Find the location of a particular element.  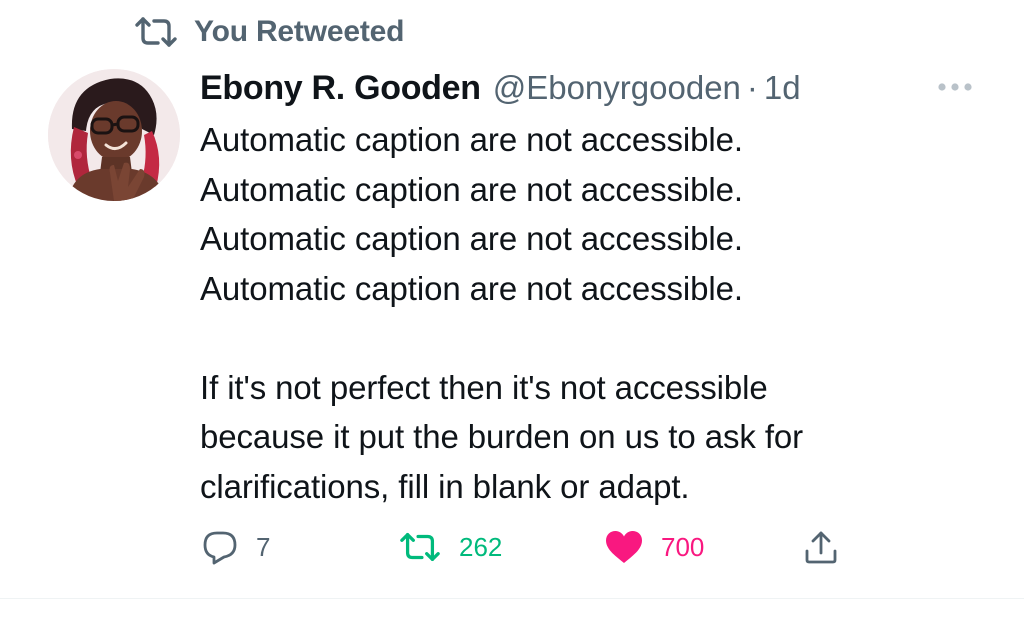

retweet-context-icon is located at coordinates (156, 32).